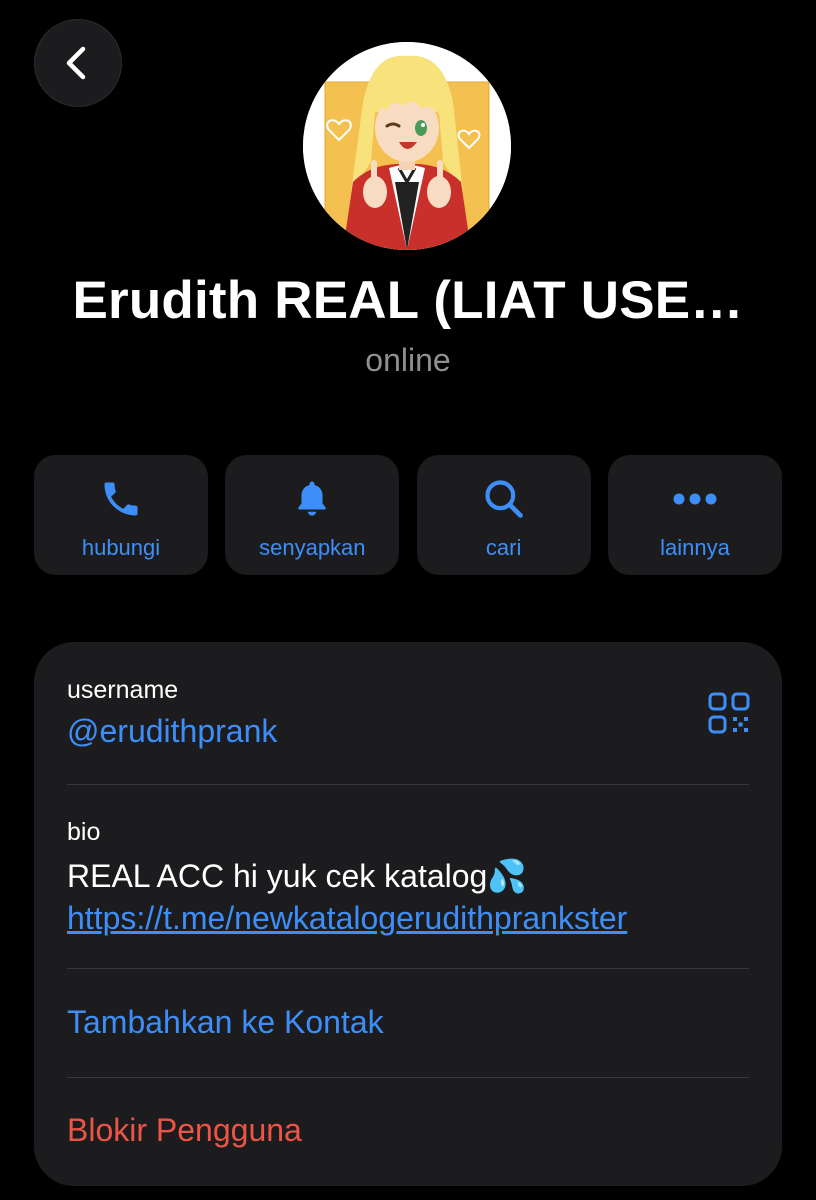 This screenshot has height=1200, width=816. I want to click on username-row: username @erudithprank, so click(408, 713).